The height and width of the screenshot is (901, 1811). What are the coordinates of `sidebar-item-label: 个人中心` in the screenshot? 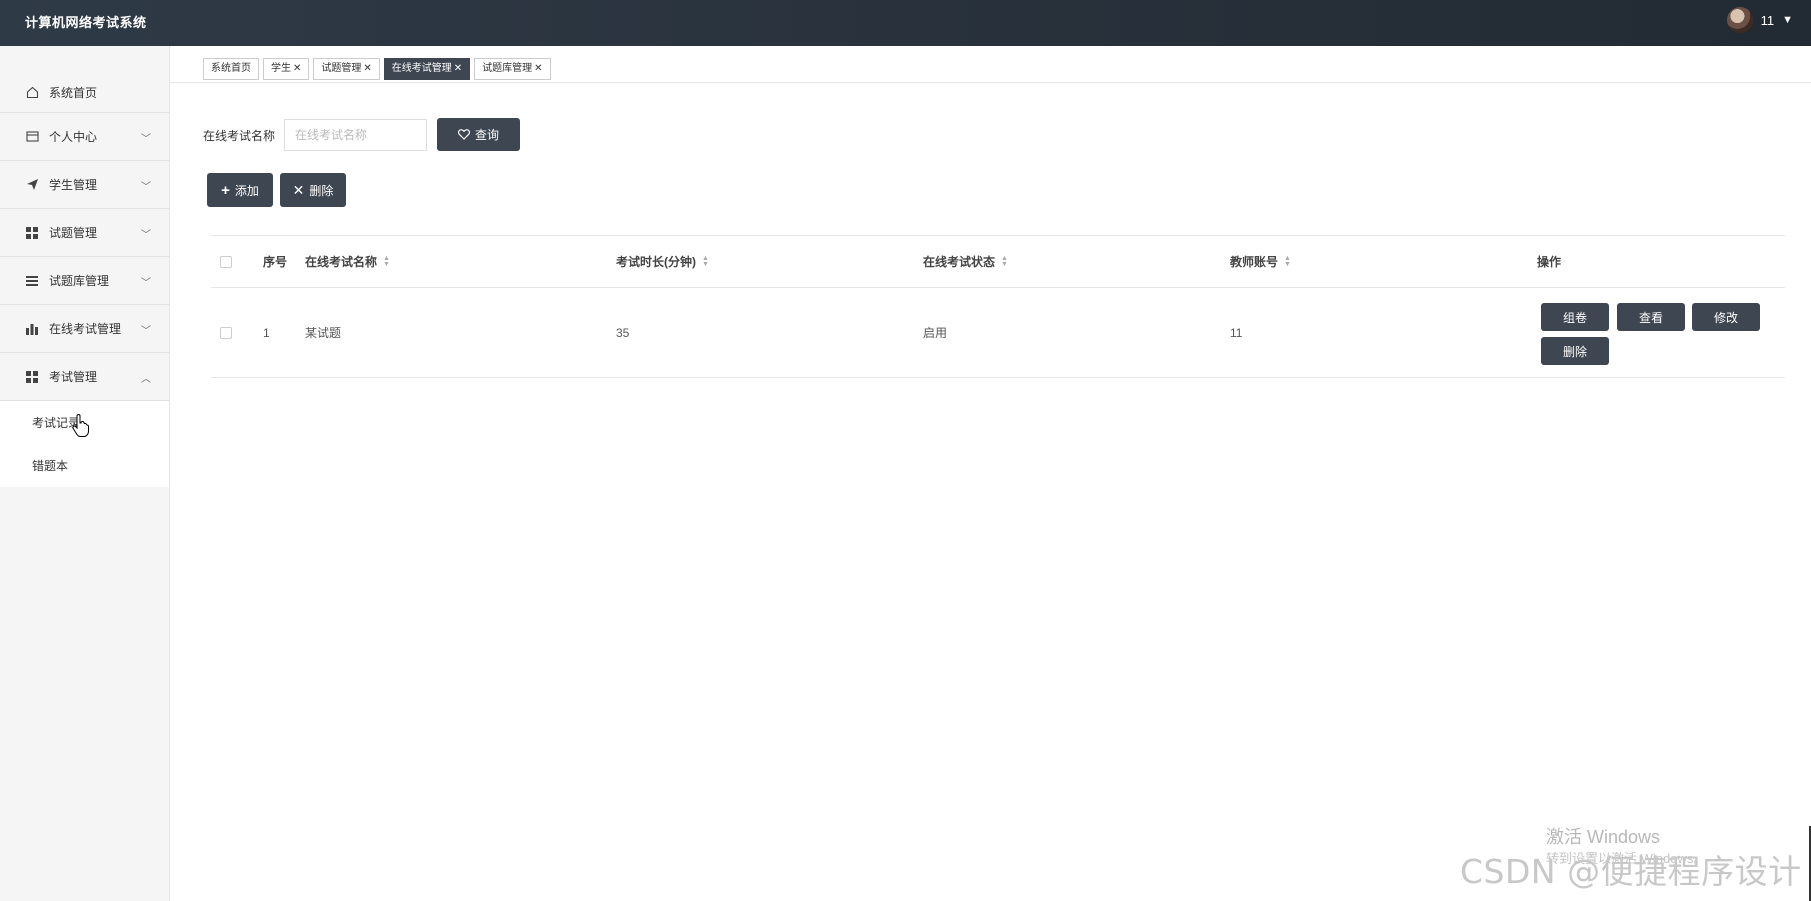 It's located at (73, 137).